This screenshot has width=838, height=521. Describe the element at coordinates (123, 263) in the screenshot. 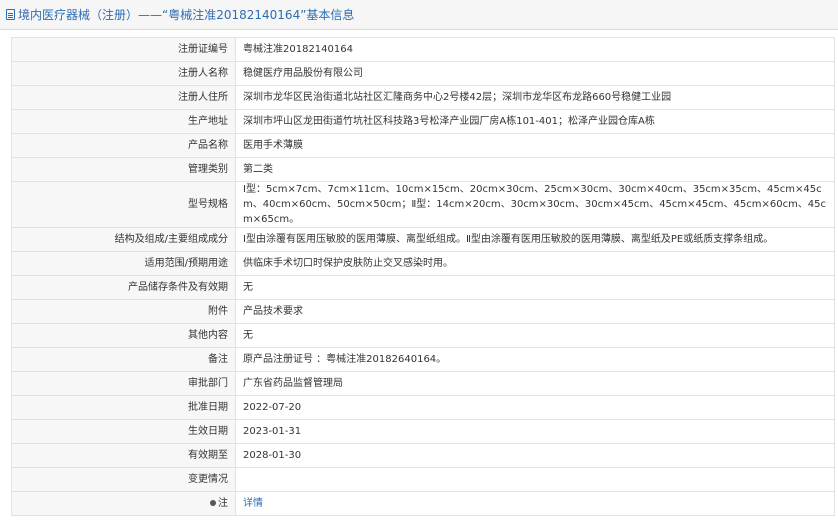

I see `row-label: 适用范围/预期用途` at that location.